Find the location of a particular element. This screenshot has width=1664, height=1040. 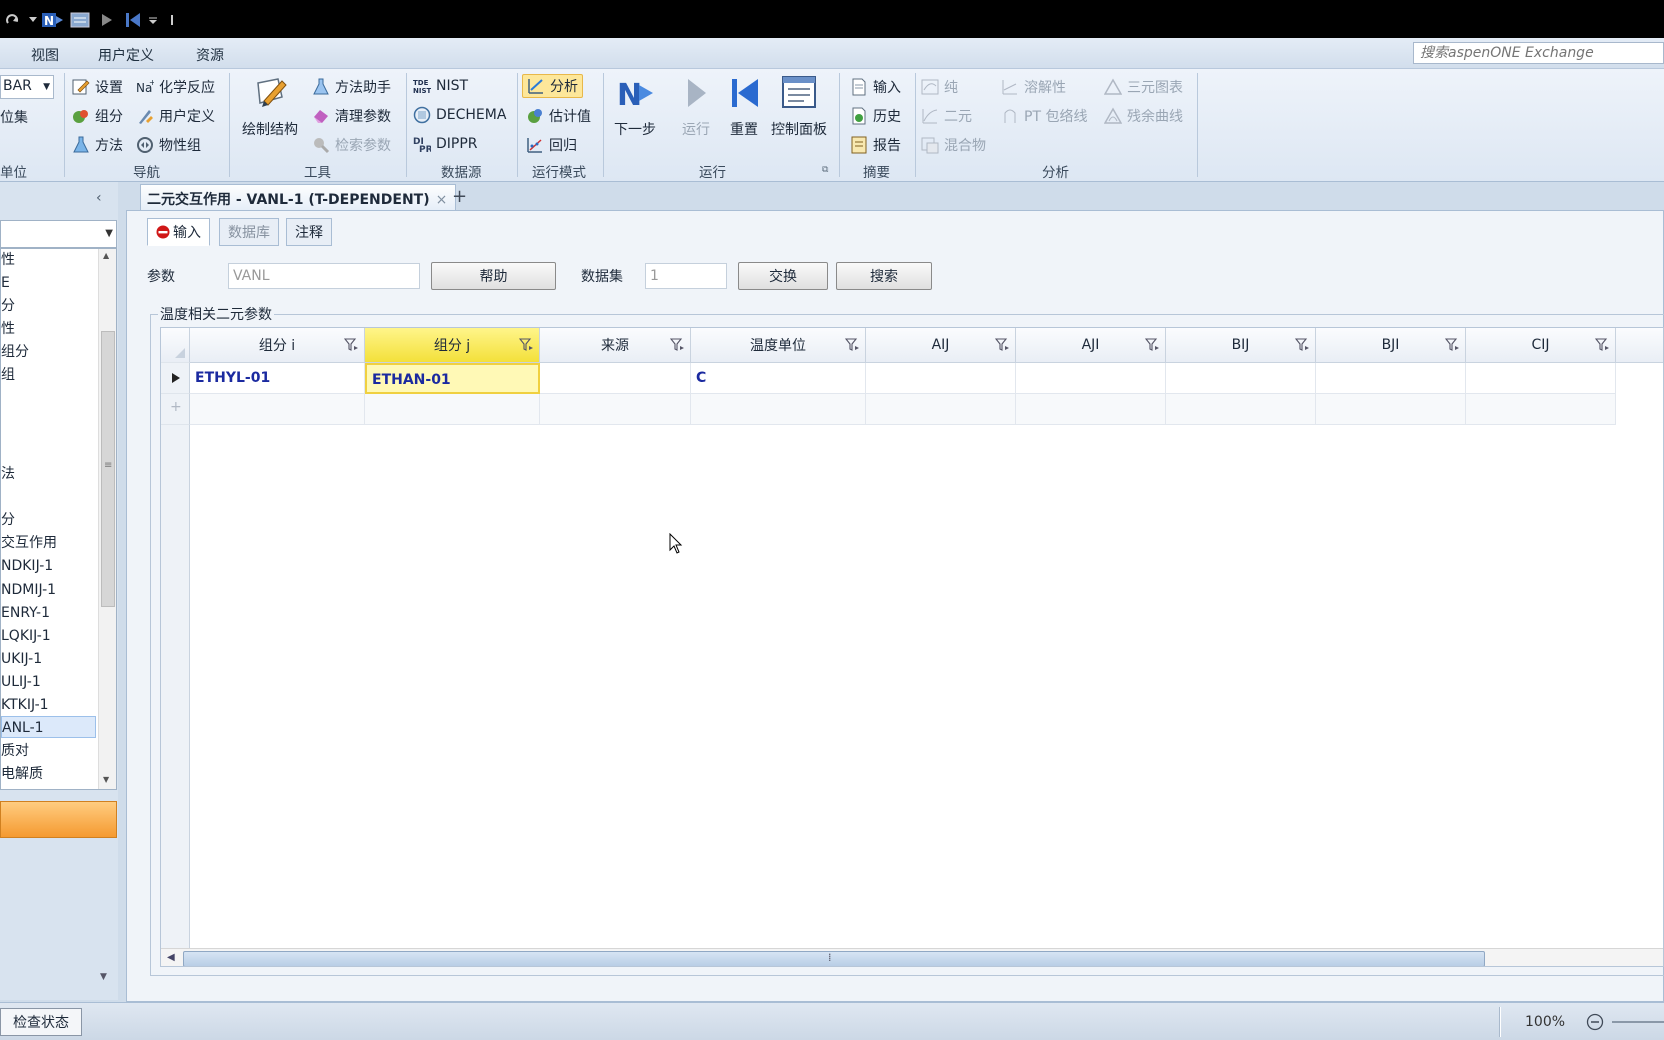

close-tab-icon: × is located at coordinates (442, 200).